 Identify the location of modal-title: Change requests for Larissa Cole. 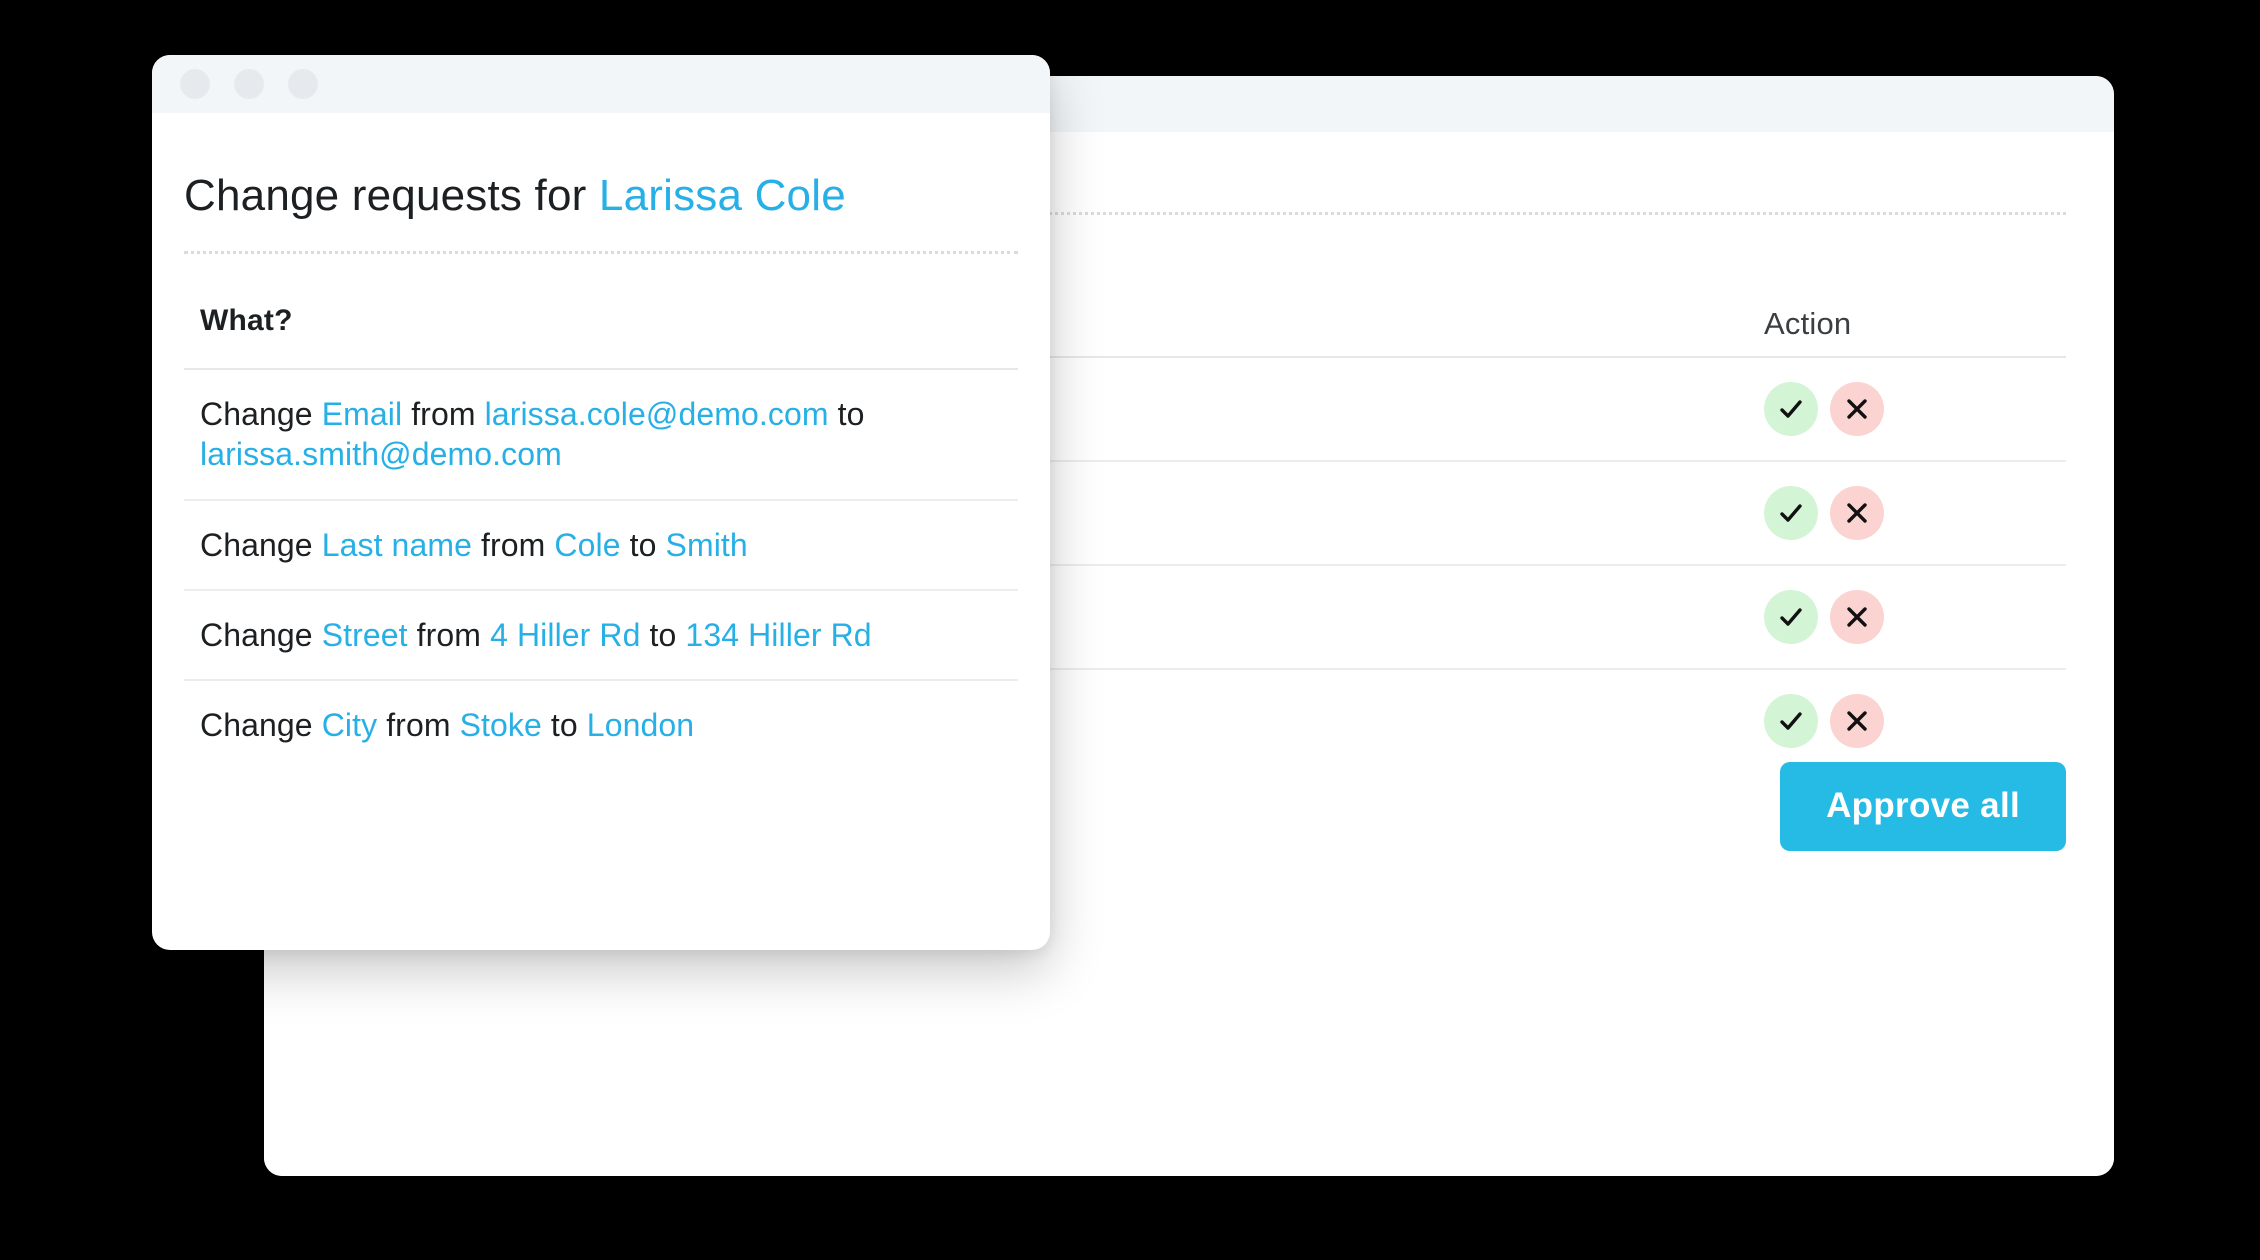
(601, 182).